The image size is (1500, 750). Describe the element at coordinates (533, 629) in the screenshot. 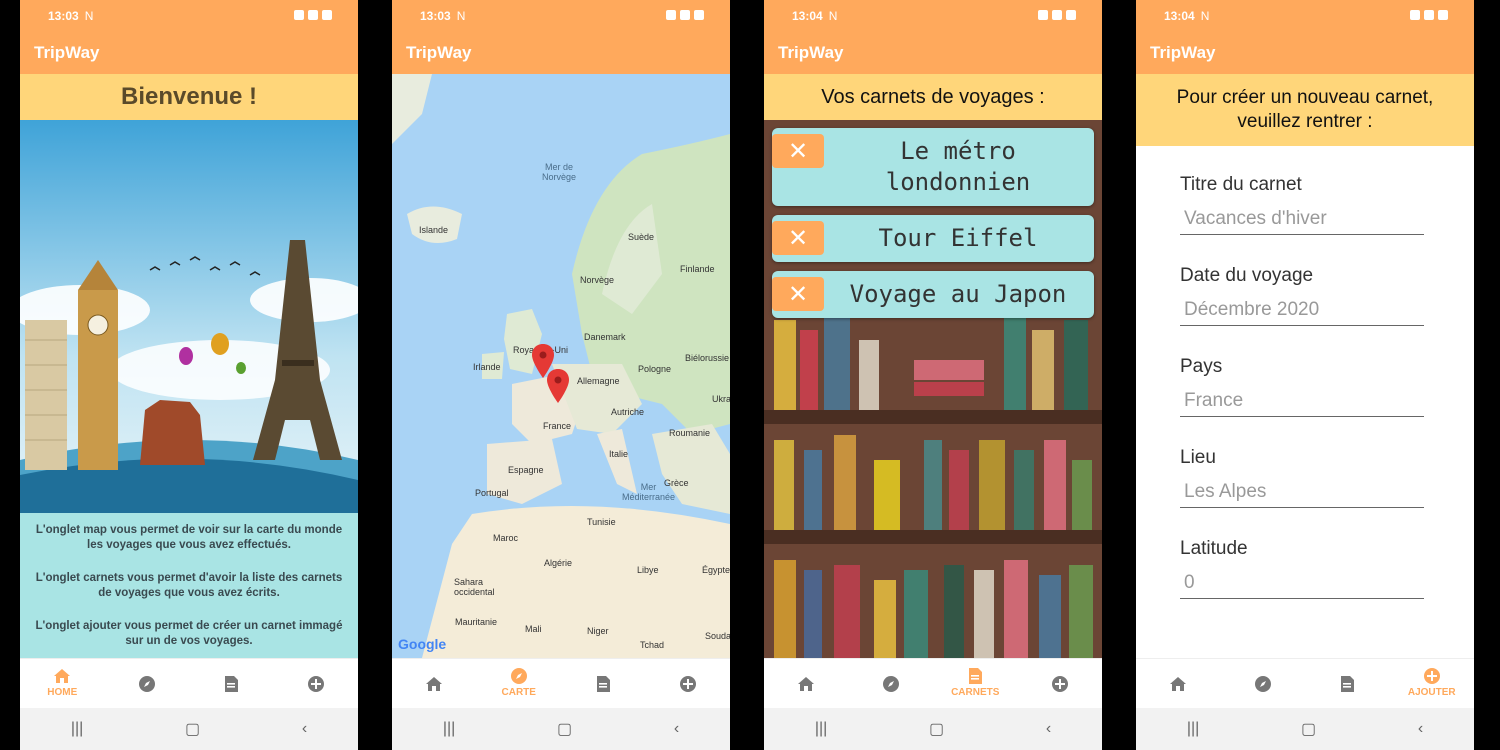

I see `map-label-mali: Mali` at that location.